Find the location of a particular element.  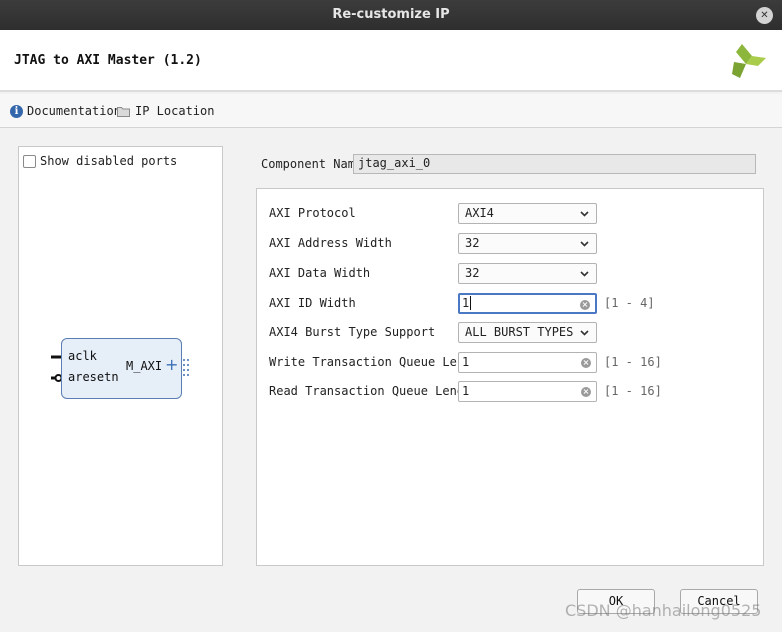

param-label: AXI Address Width is located at coordinates (330, 243).